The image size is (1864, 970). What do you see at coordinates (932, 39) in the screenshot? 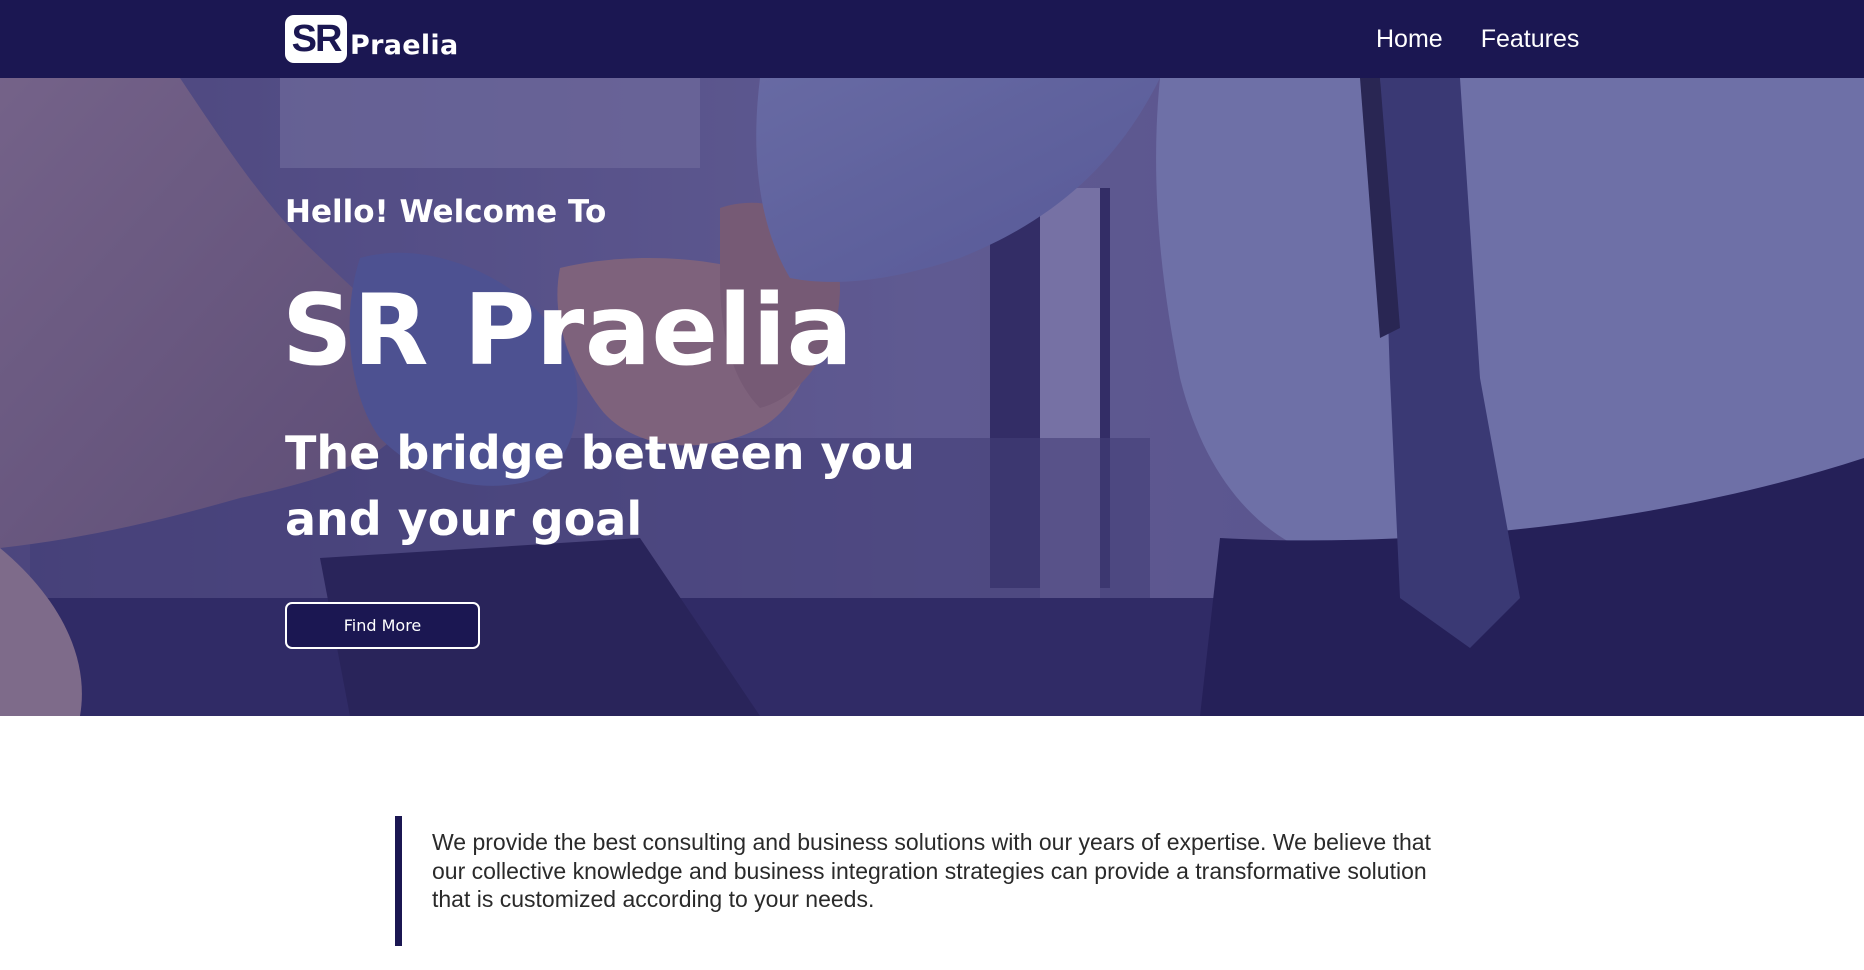
I see `top-navbar: SR Praelia Home Features` at bounding box center [932, 39].